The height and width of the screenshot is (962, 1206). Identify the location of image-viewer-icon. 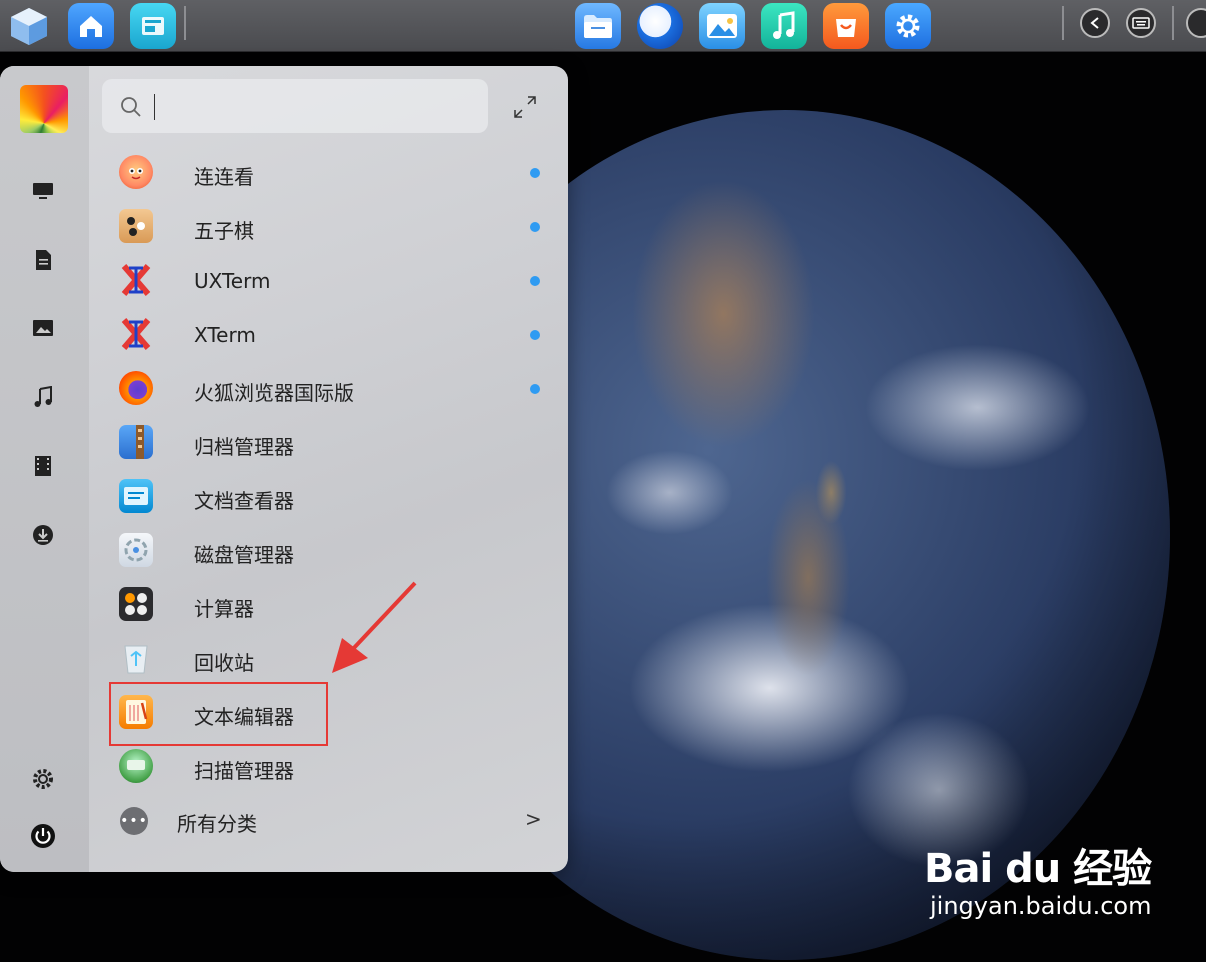
(722, 26).